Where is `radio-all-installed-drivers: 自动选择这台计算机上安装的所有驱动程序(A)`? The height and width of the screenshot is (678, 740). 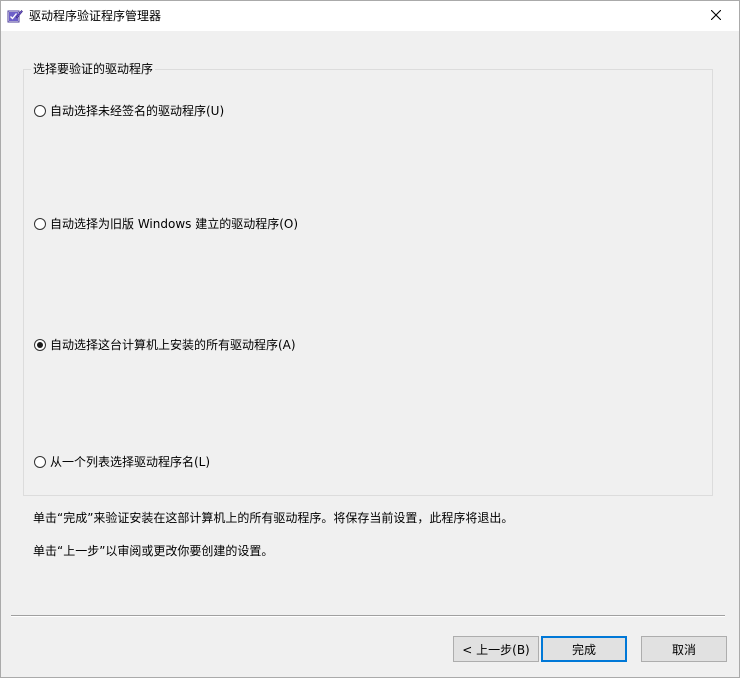
radio-all-installed-drivers: 自动选择这台计算机上安装的所有驱动程序(A) is located at coordinates (165, 345).